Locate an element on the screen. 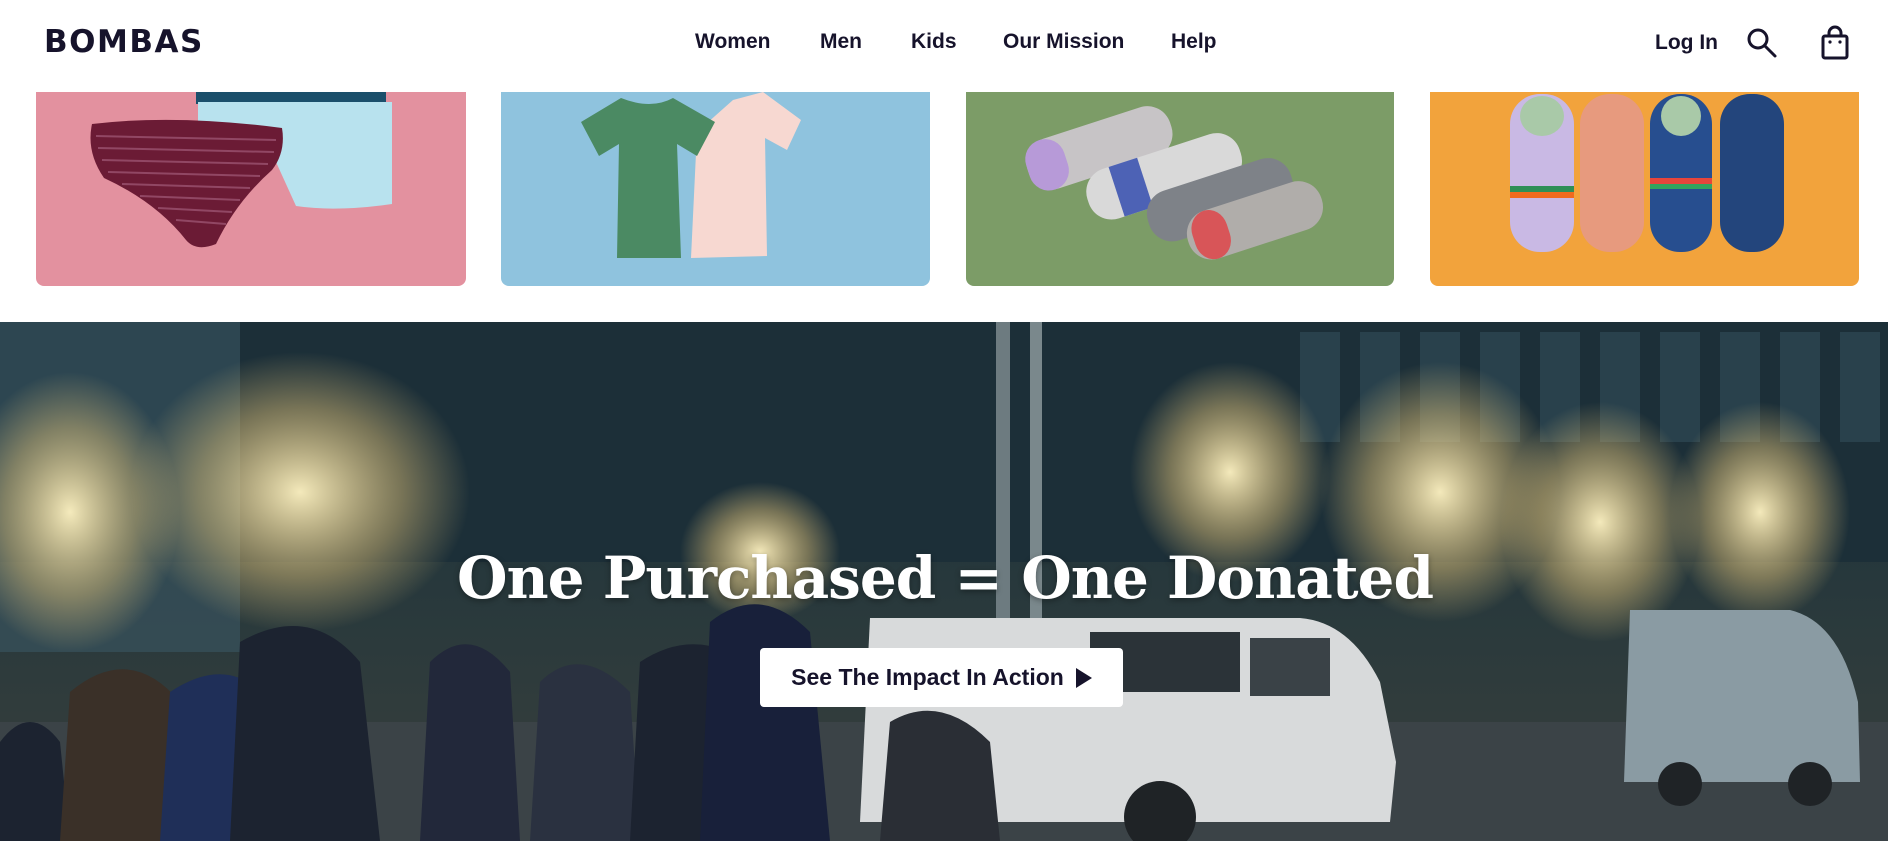 Image resolution: width=1888 pixels, height=841 pixels. hero-headline: One Purchased = One Donated is located at coordinates (945, 578).